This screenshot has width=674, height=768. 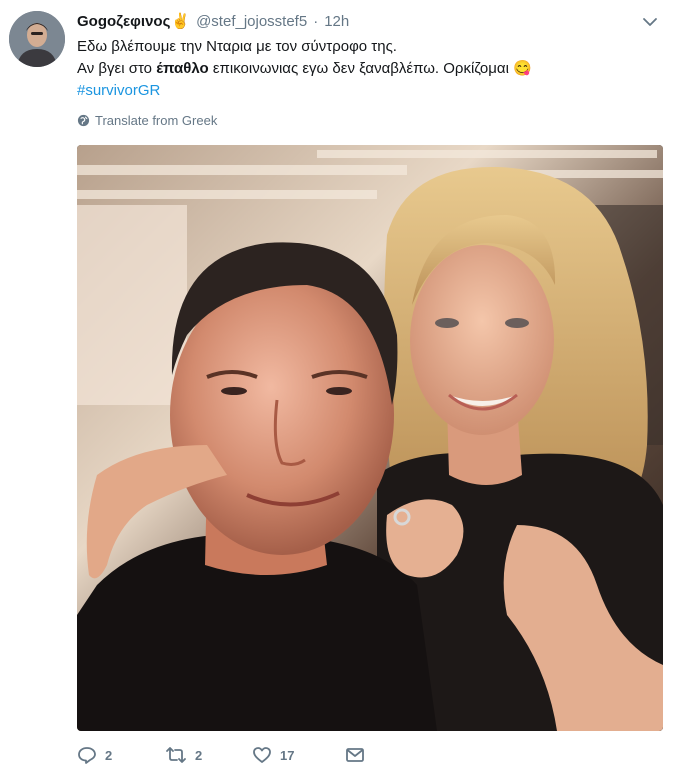 I want to click on globe-icon, so click(x=83, y=120).